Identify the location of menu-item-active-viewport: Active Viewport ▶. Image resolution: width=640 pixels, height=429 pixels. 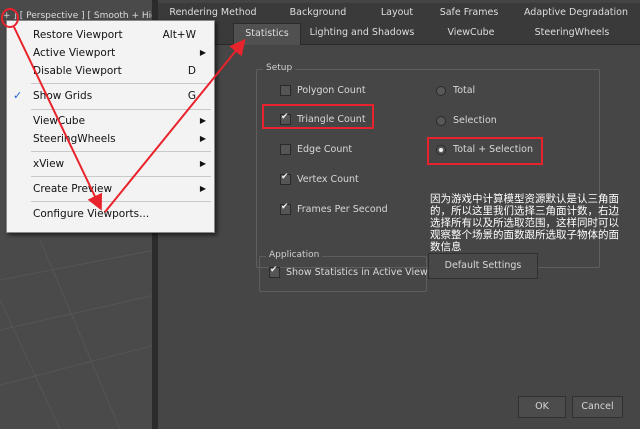
(110, 53).